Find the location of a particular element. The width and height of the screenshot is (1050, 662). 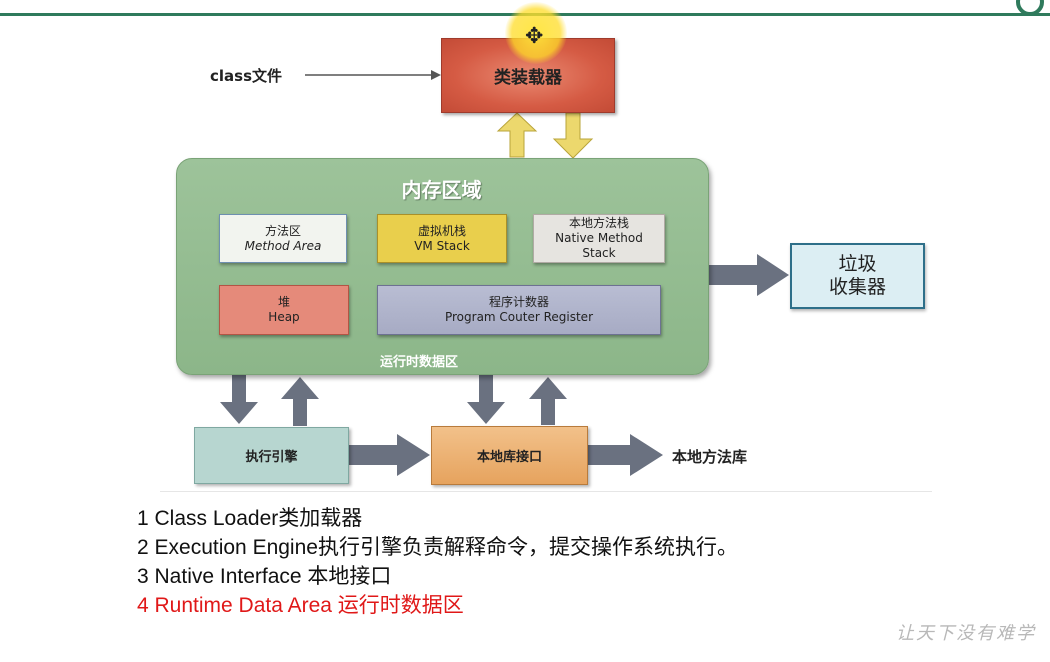

native-library-label: 本地方法库 is located at coordinates (710, 457).